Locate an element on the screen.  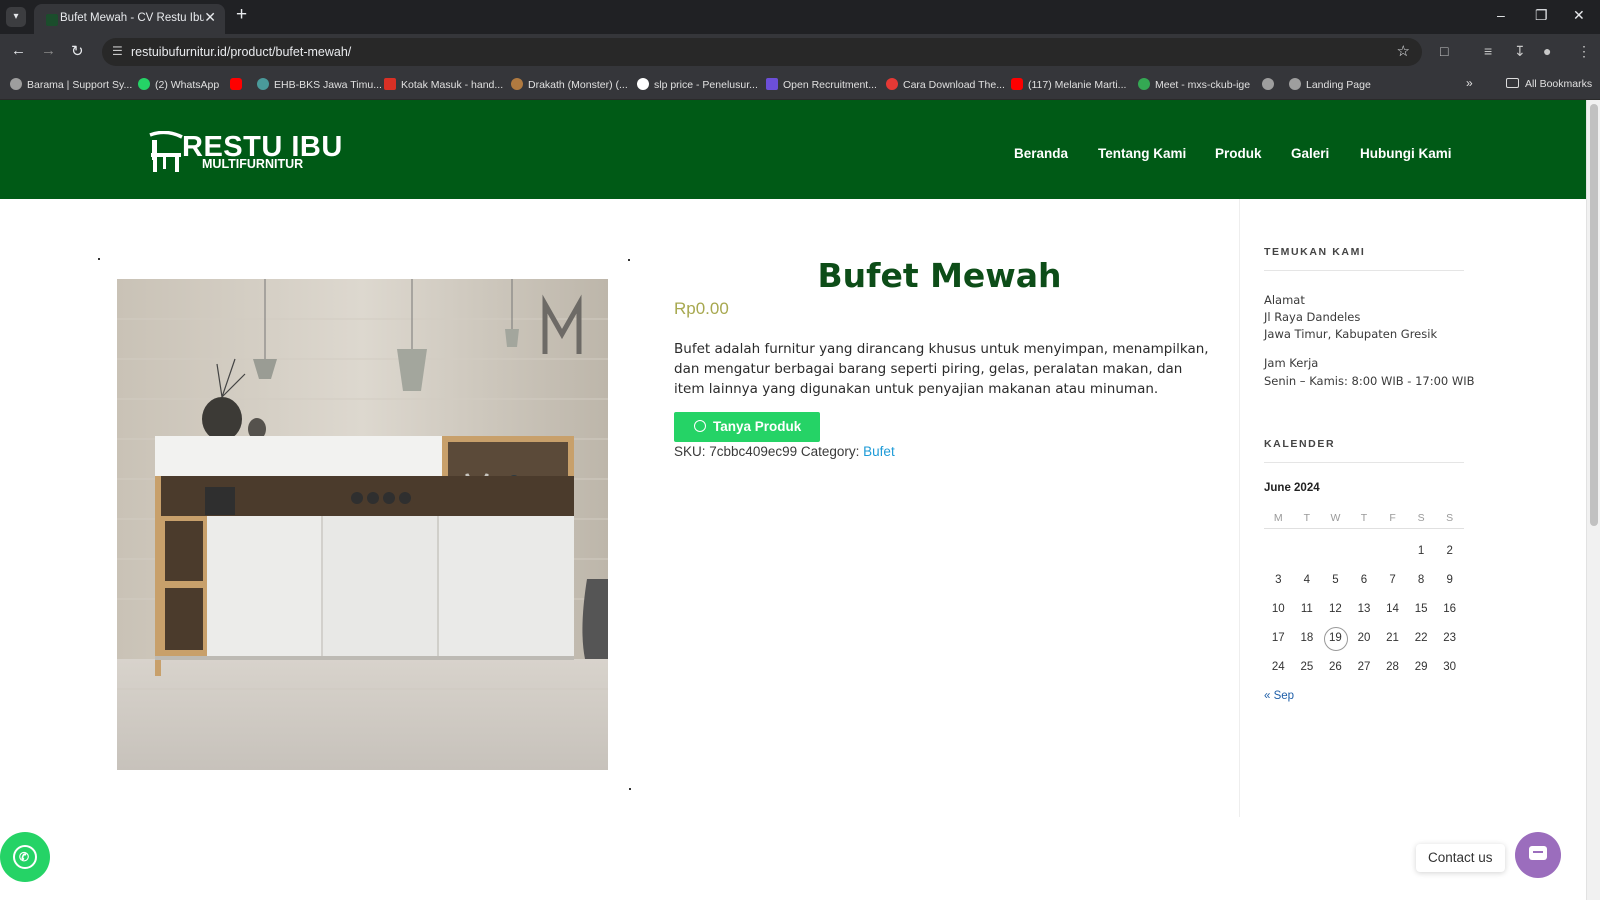
calendar-week: 17 18 19 20 21 22 23 is located at coordinates (1364, 638).